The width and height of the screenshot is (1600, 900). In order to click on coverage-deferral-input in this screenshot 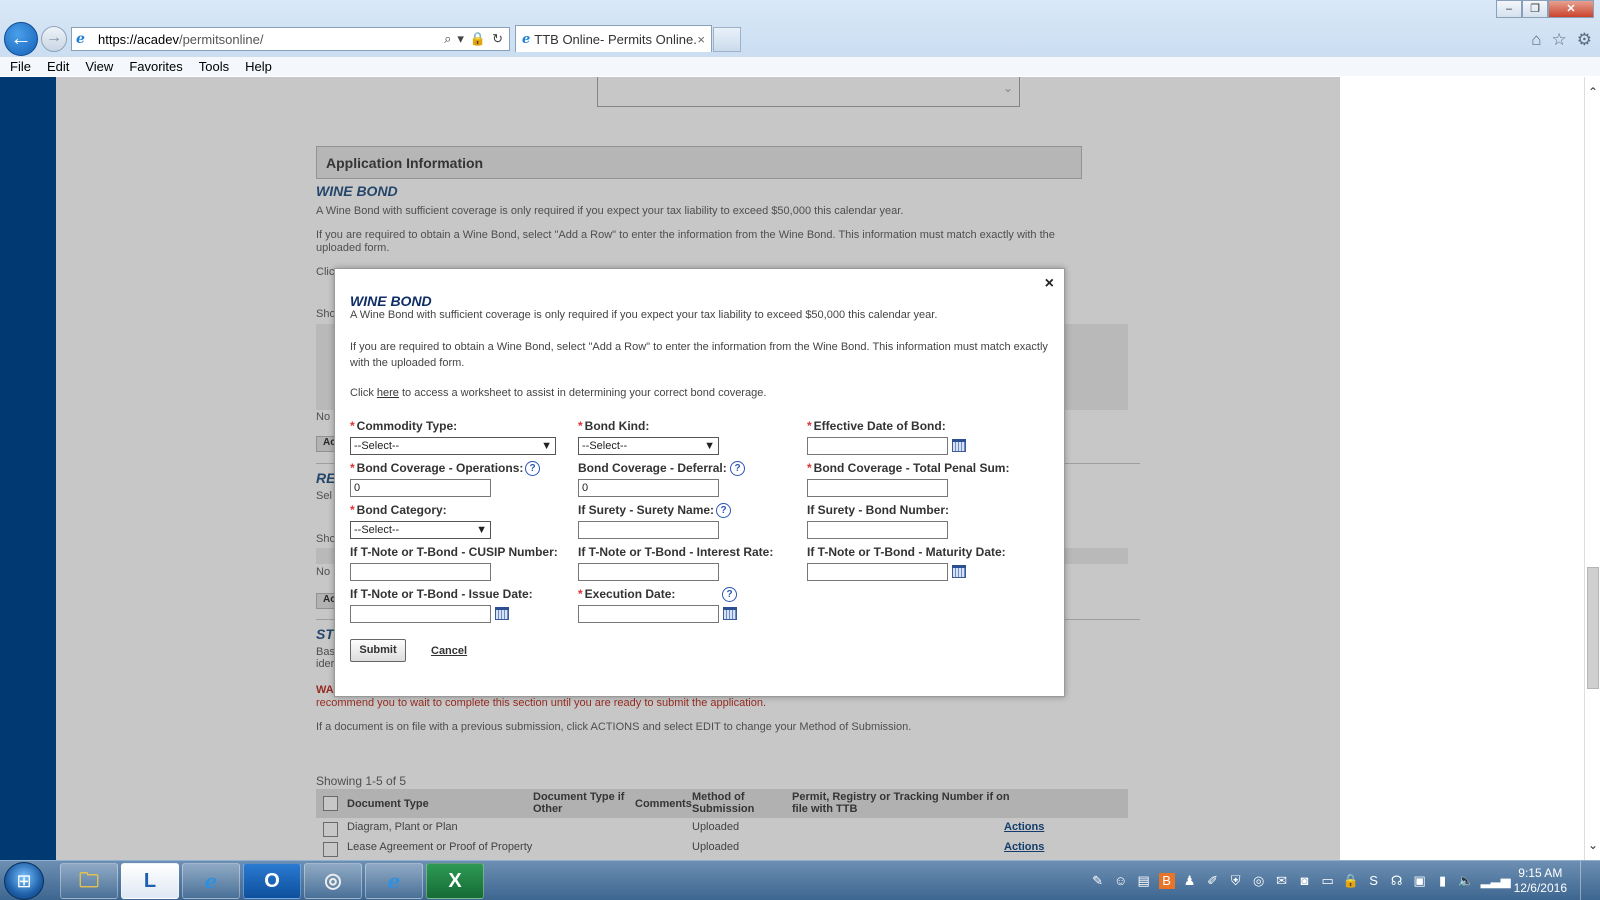, I will do `click(648, 488)`.